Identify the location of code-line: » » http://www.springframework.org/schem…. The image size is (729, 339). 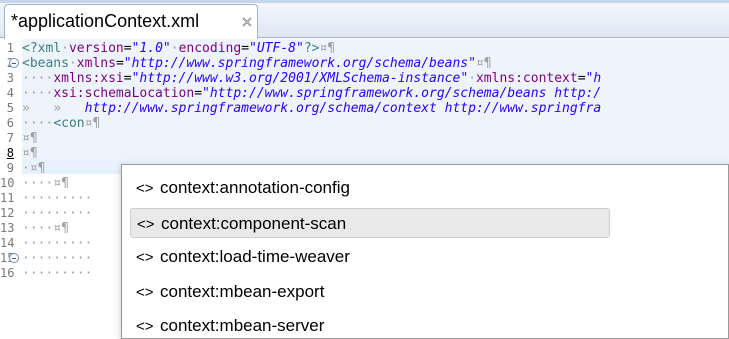
(311, 108).